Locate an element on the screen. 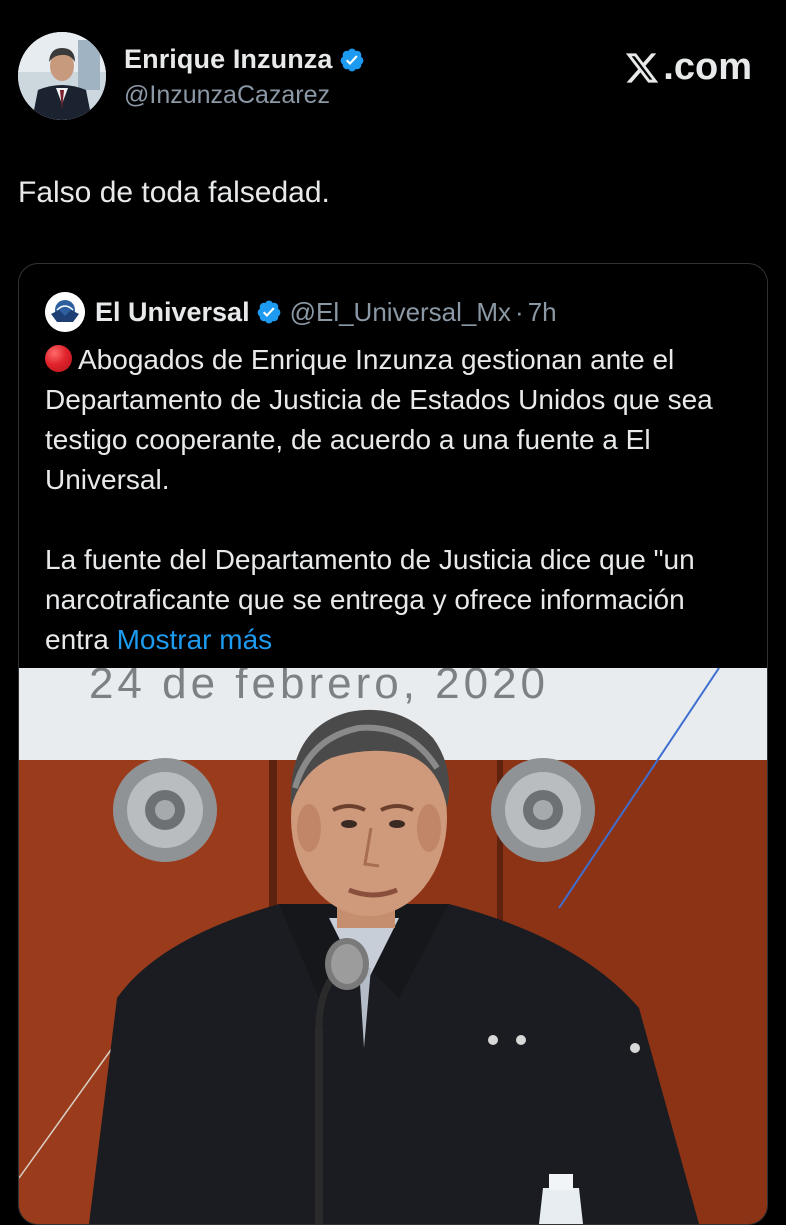 Image resolution: width=786 pixels, height=1225 pixels. tweet-text: Falso de toda falsedad. is located at coordinates (174, 192).